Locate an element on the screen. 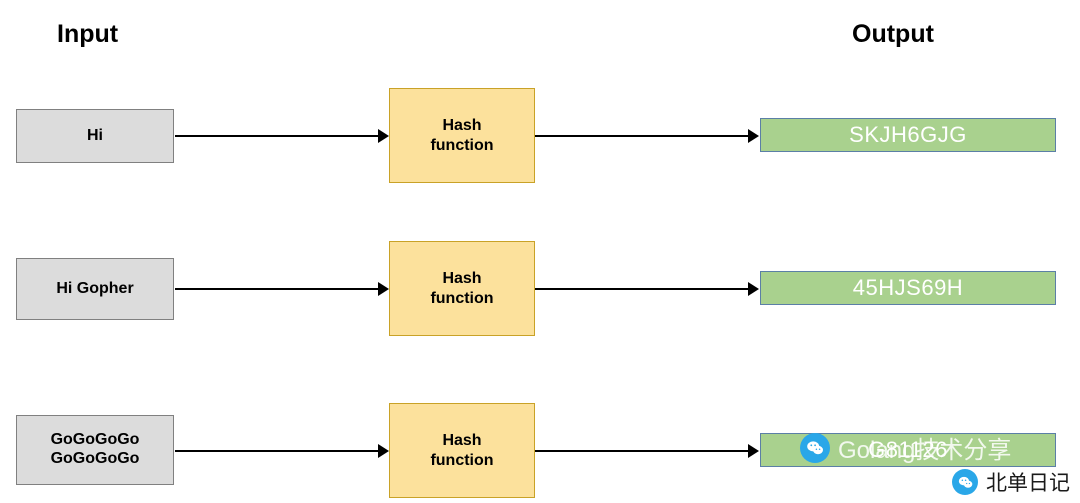 The width and height of the screenshot is (1080, 503). output-box-label: SKJH6GJG is located at coordinates (908, 134).